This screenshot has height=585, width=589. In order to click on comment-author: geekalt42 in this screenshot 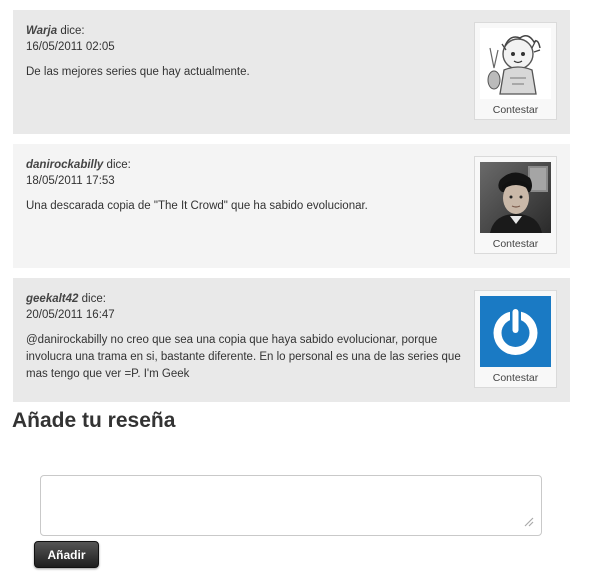, I will do `click(52, 299)`.